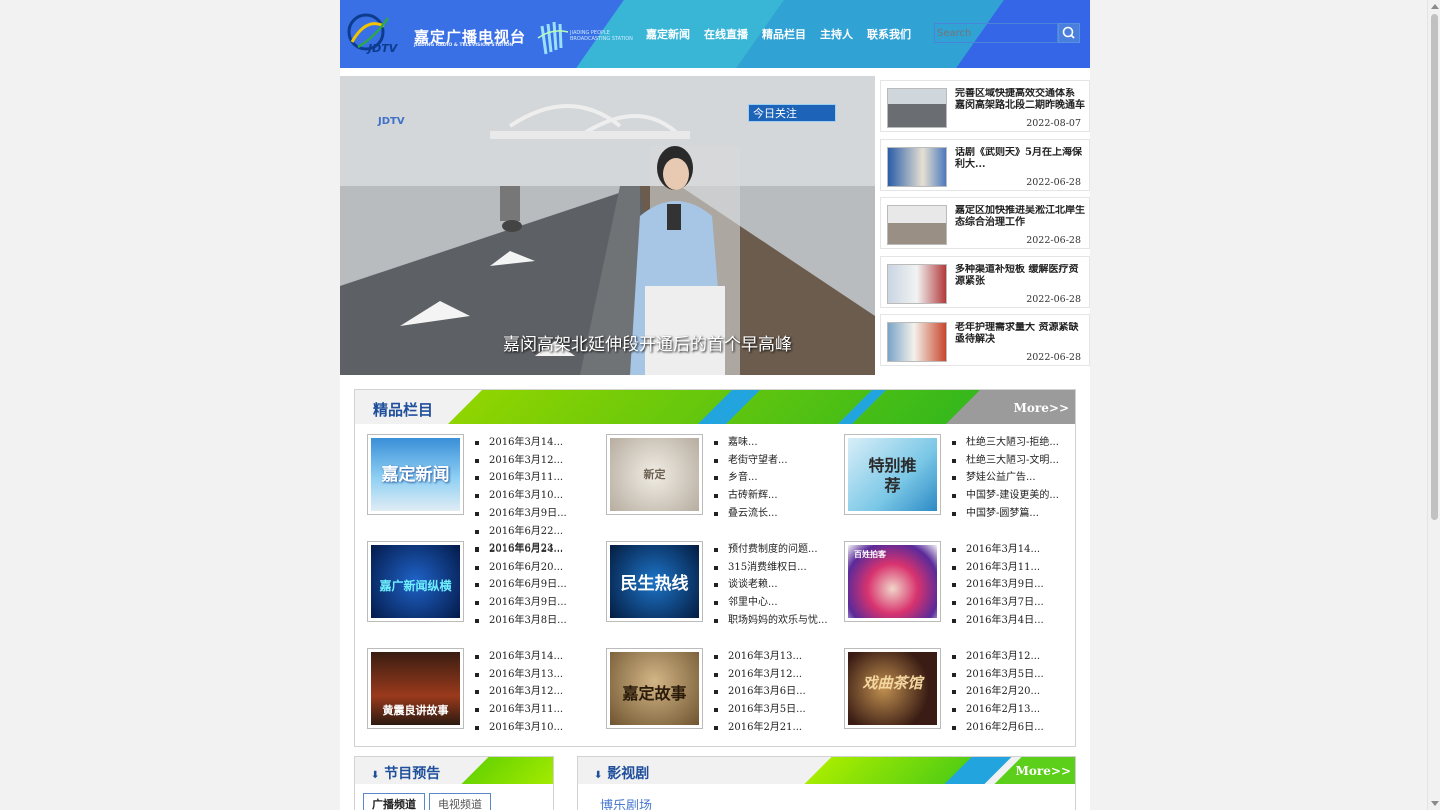  I want to click on nav-live: 在线直播, so click(726, 34).